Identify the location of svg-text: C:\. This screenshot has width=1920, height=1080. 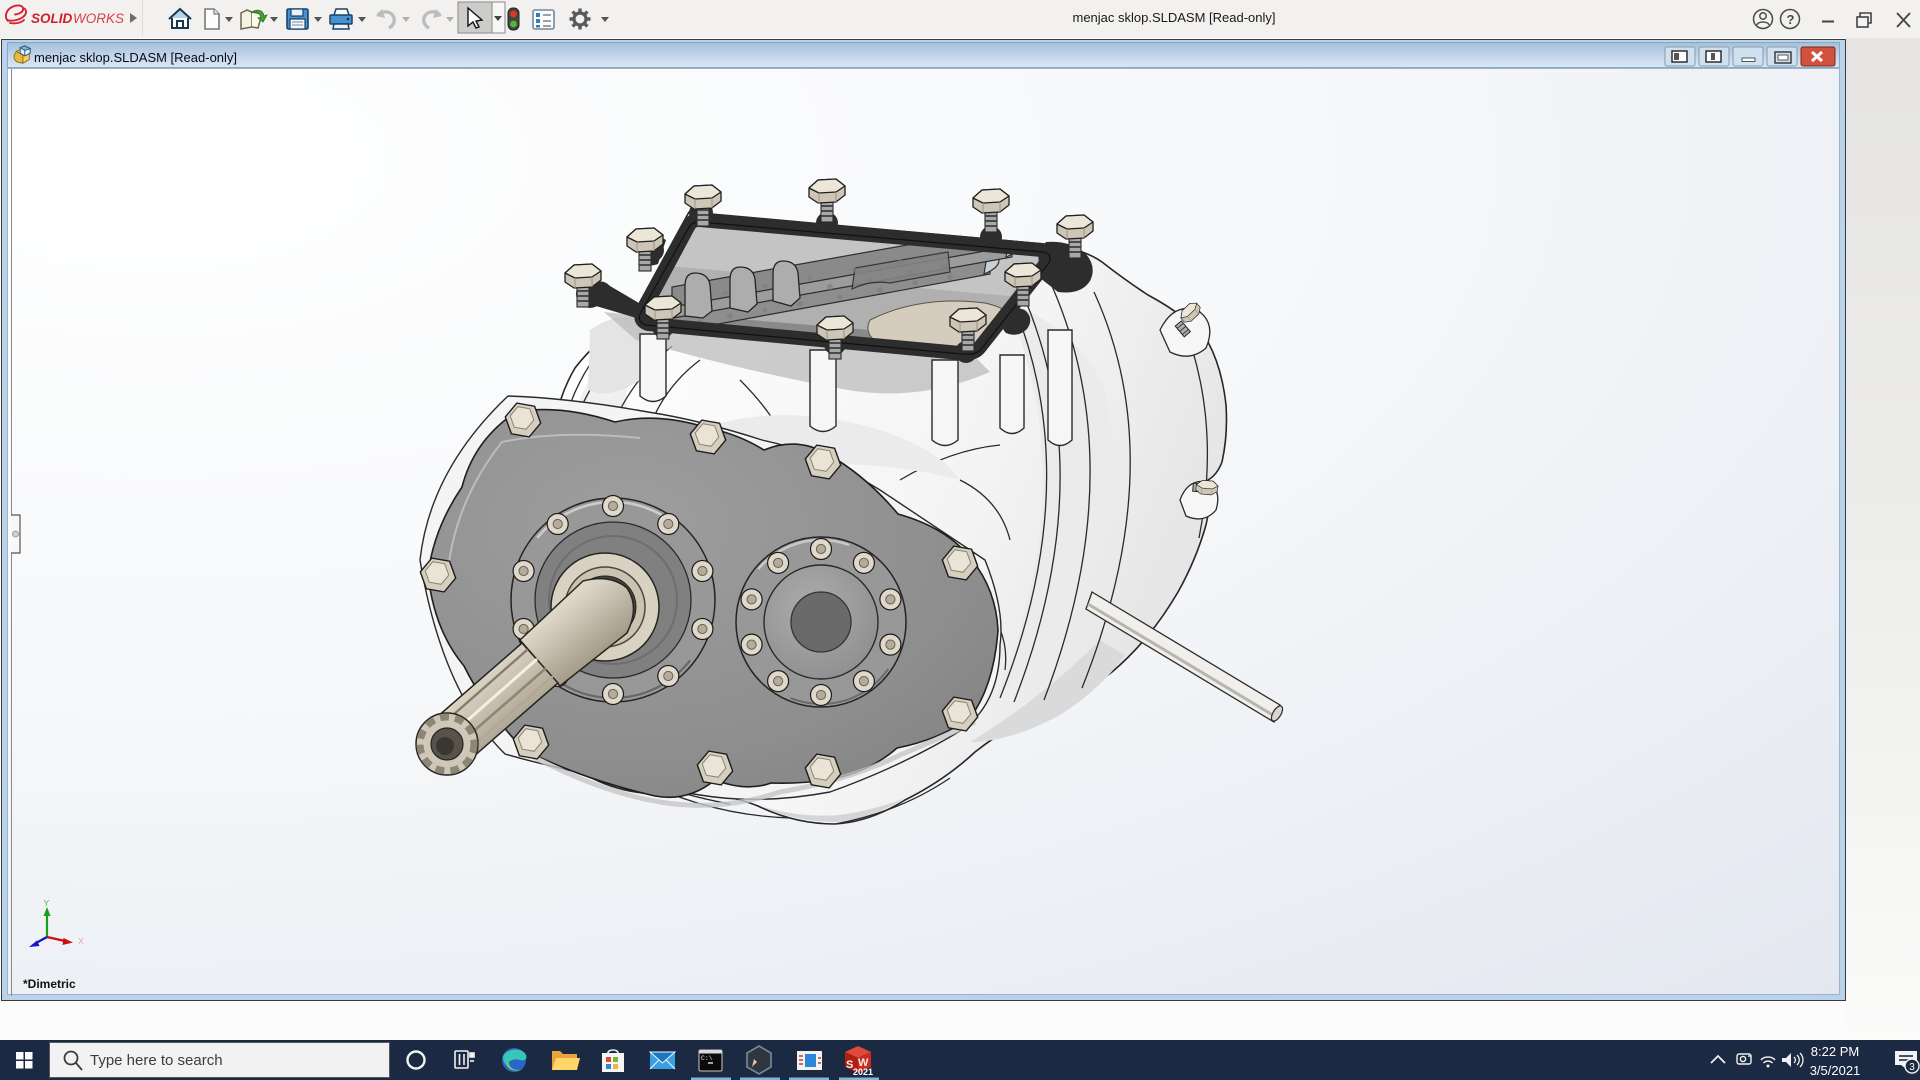
(707, 1058).